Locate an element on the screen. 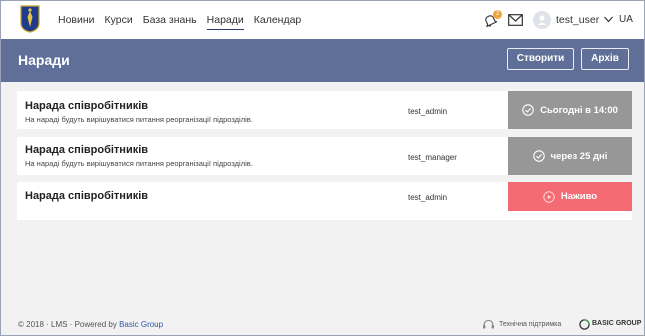 This screenshot has width=645, height=336. archive-button: Архів is located at coordinates (605, 59).